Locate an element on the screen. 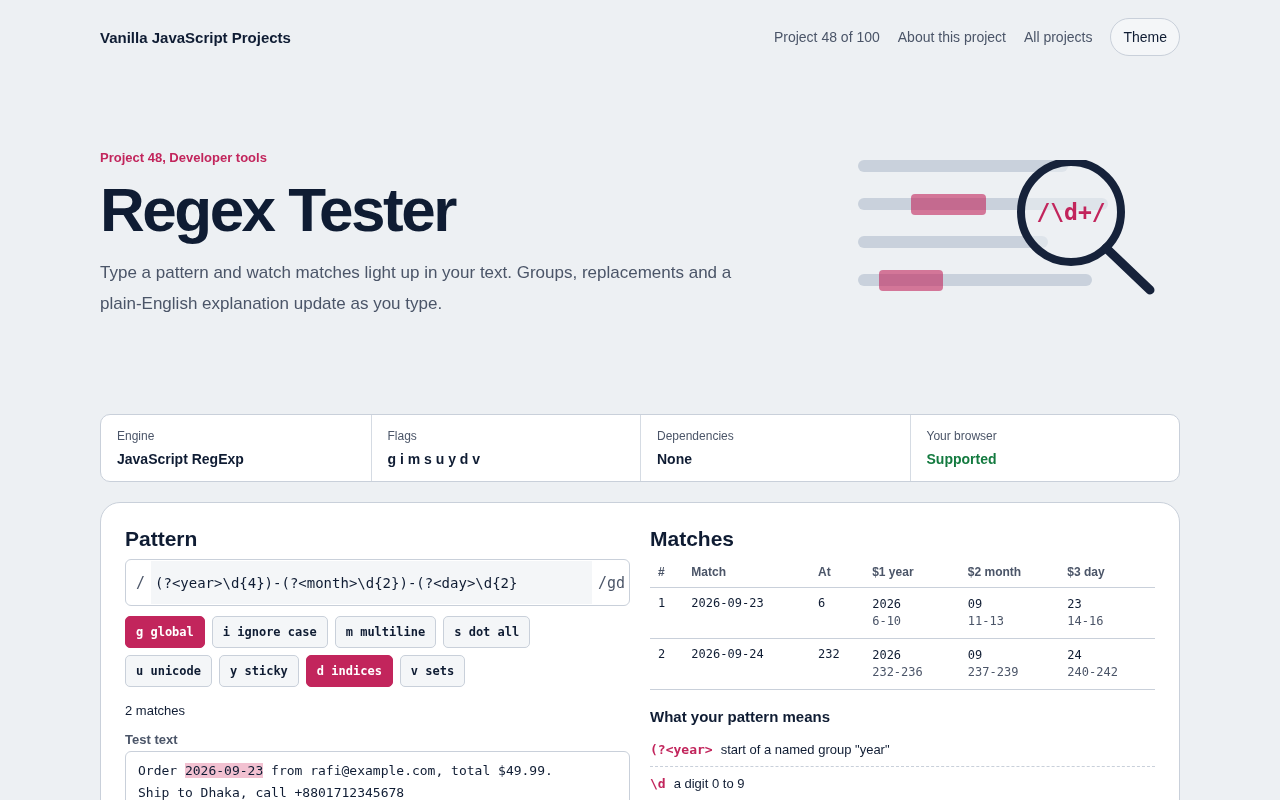  flag-toggle: y sticky is located at coordinates (259, 671).